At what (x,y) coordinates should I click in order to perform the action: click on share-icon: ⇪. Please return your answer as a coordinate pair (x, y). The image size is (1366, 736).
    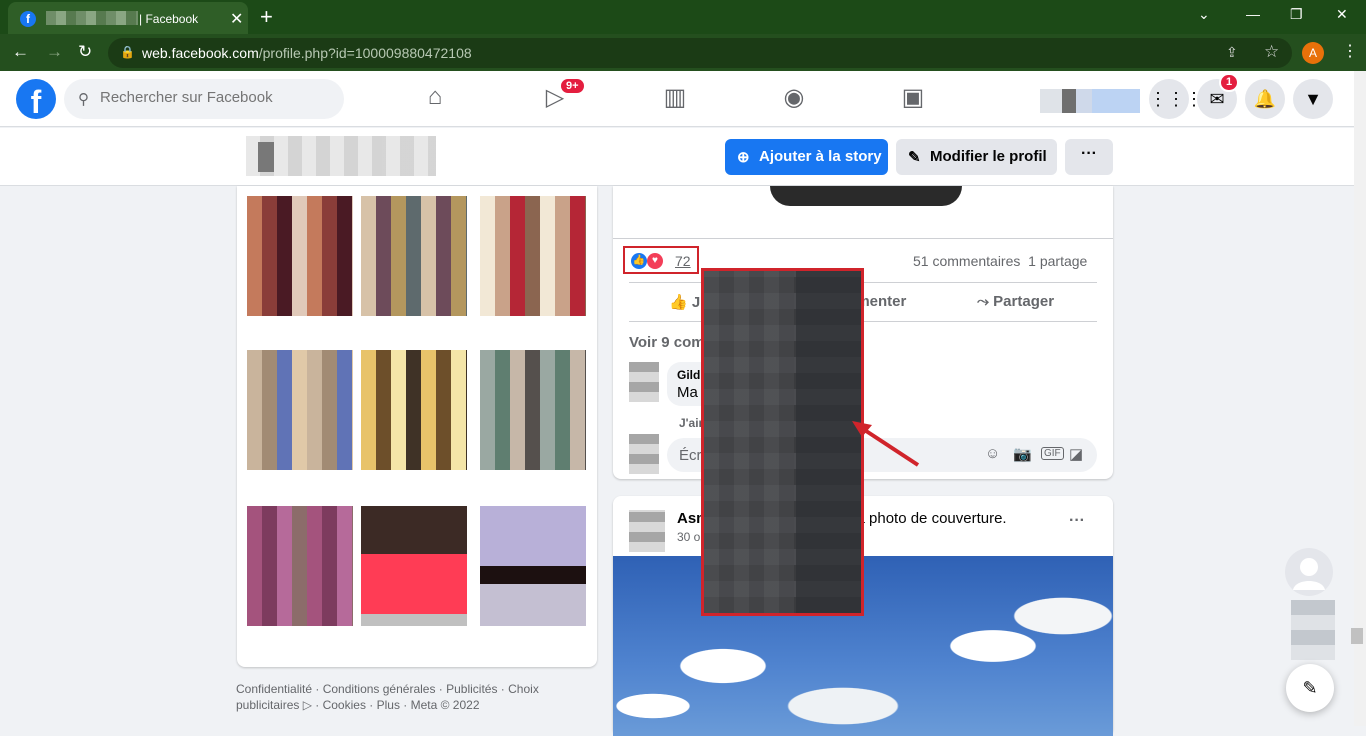
    Looking at the image, I should click on (1232, 52).